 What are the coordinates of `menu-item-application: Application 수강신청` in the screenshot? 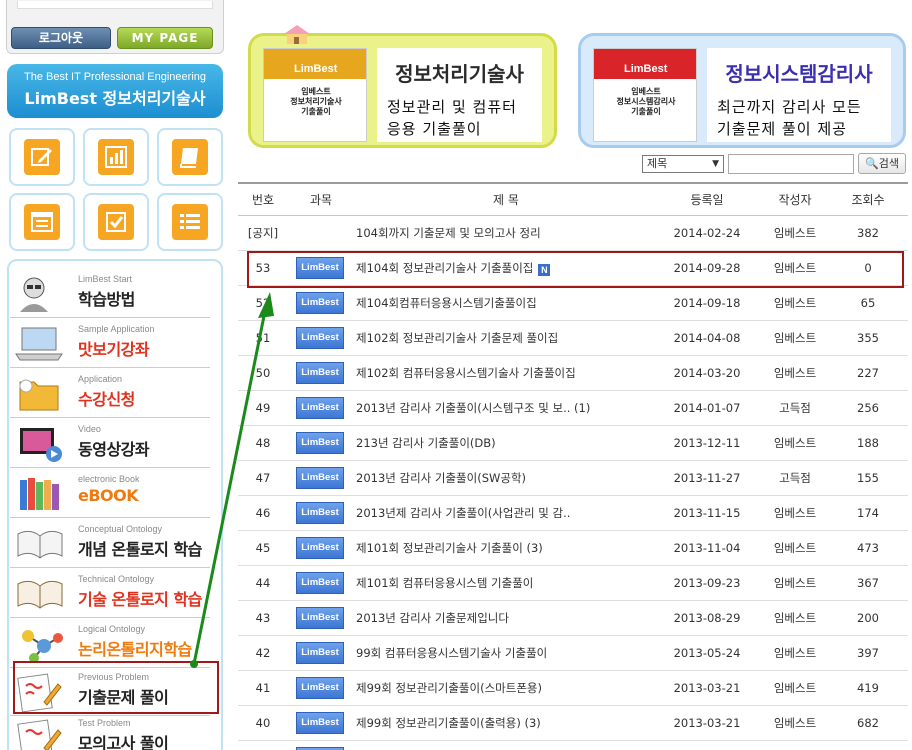 It's located at (110, 393).